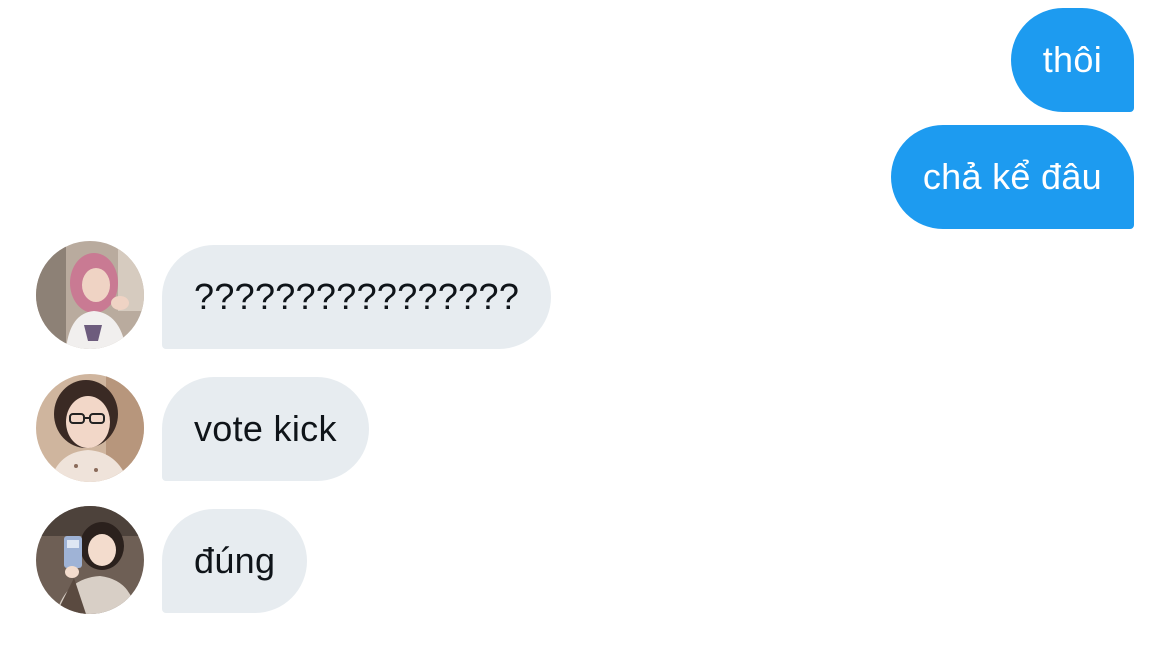  I want to click on message-text: đúng, so click(235, 560).